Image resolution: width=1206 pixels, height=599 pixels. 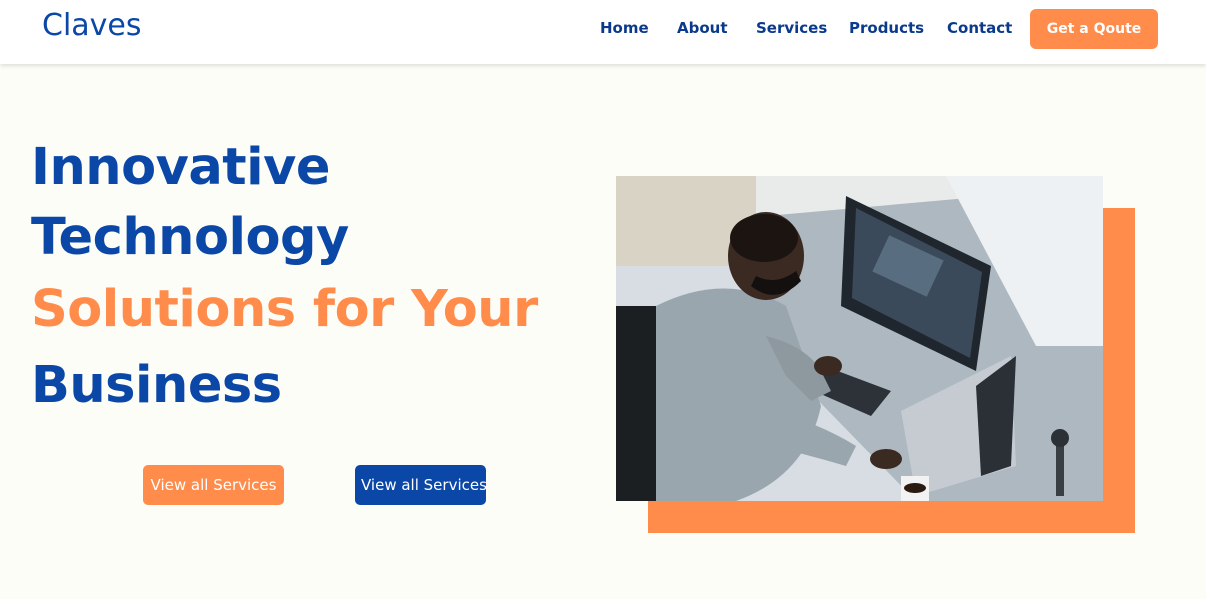 What do you see at coordinates (702, 28) in the screenshot?
I see `nav-about: About` at bounding box center [702, 28].